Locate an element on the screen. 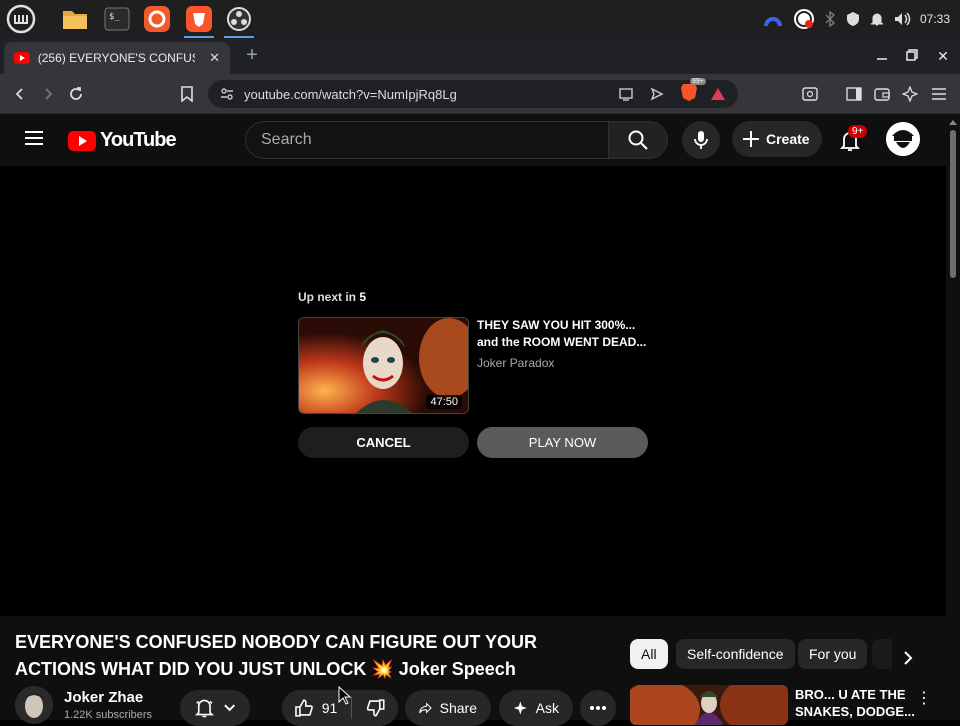 The width and height of the screenshot is (960, 726). guide-menu-icon is located at coordinates (34, 140).